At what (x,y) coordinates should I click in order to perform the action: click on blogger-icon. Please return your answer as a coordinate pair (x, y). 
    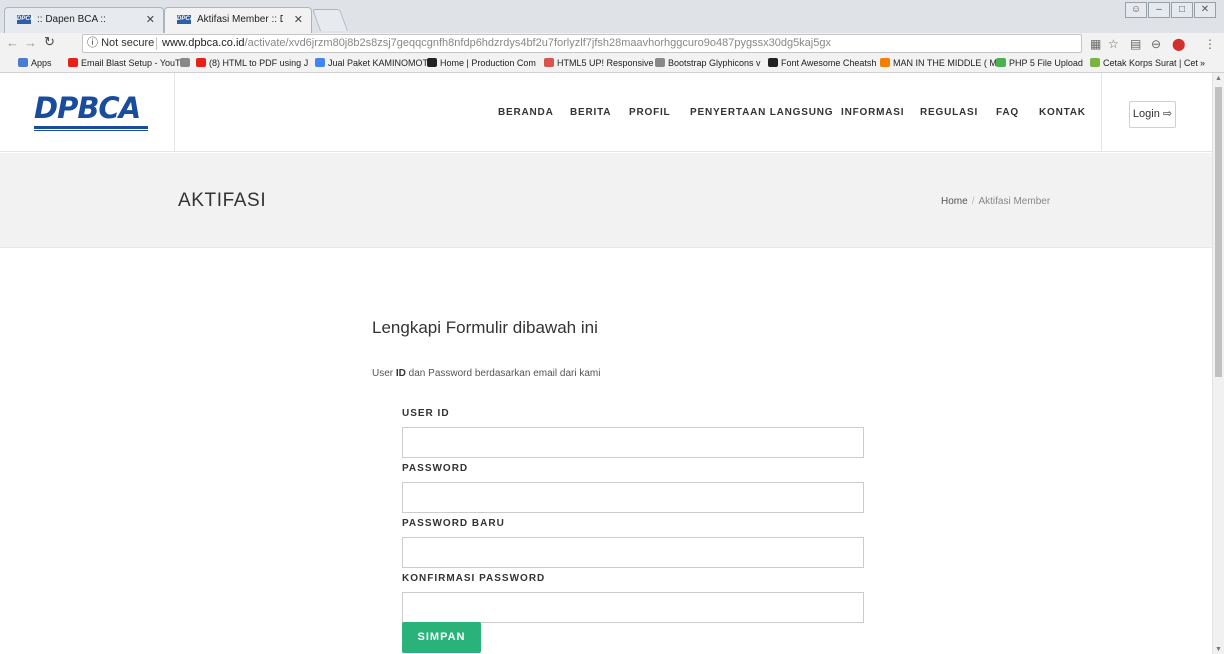
    Looking at the image, I should click on (885, 62).